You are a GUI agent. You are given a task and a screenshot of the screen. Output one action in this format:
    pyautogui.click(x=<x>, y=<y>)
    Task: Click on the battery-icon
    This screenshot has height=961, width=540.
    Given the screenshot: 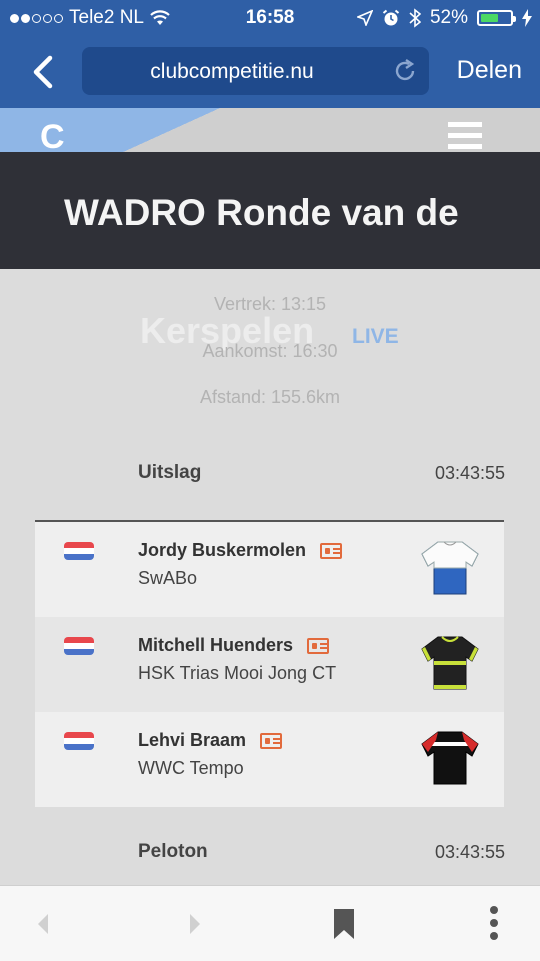 What is the action you would take?
    pyautogui.click(x=496, y=18)
    